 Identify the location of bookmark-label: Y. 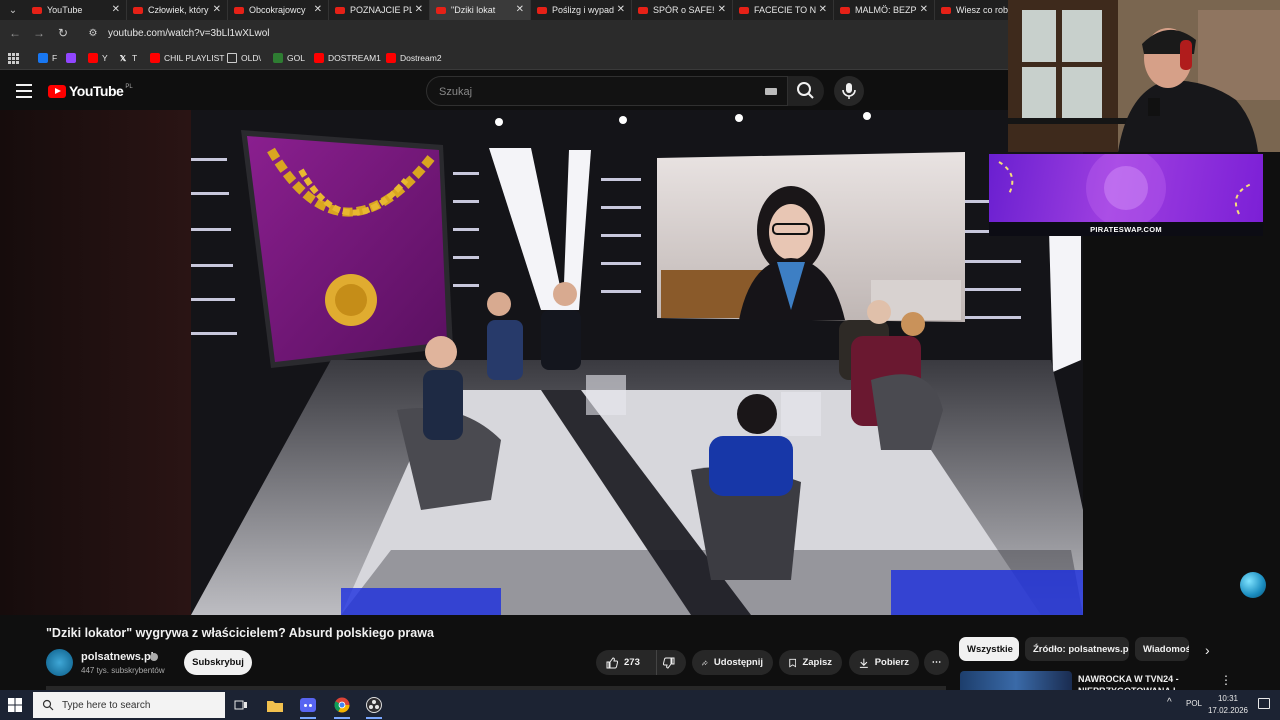
(105, 58).